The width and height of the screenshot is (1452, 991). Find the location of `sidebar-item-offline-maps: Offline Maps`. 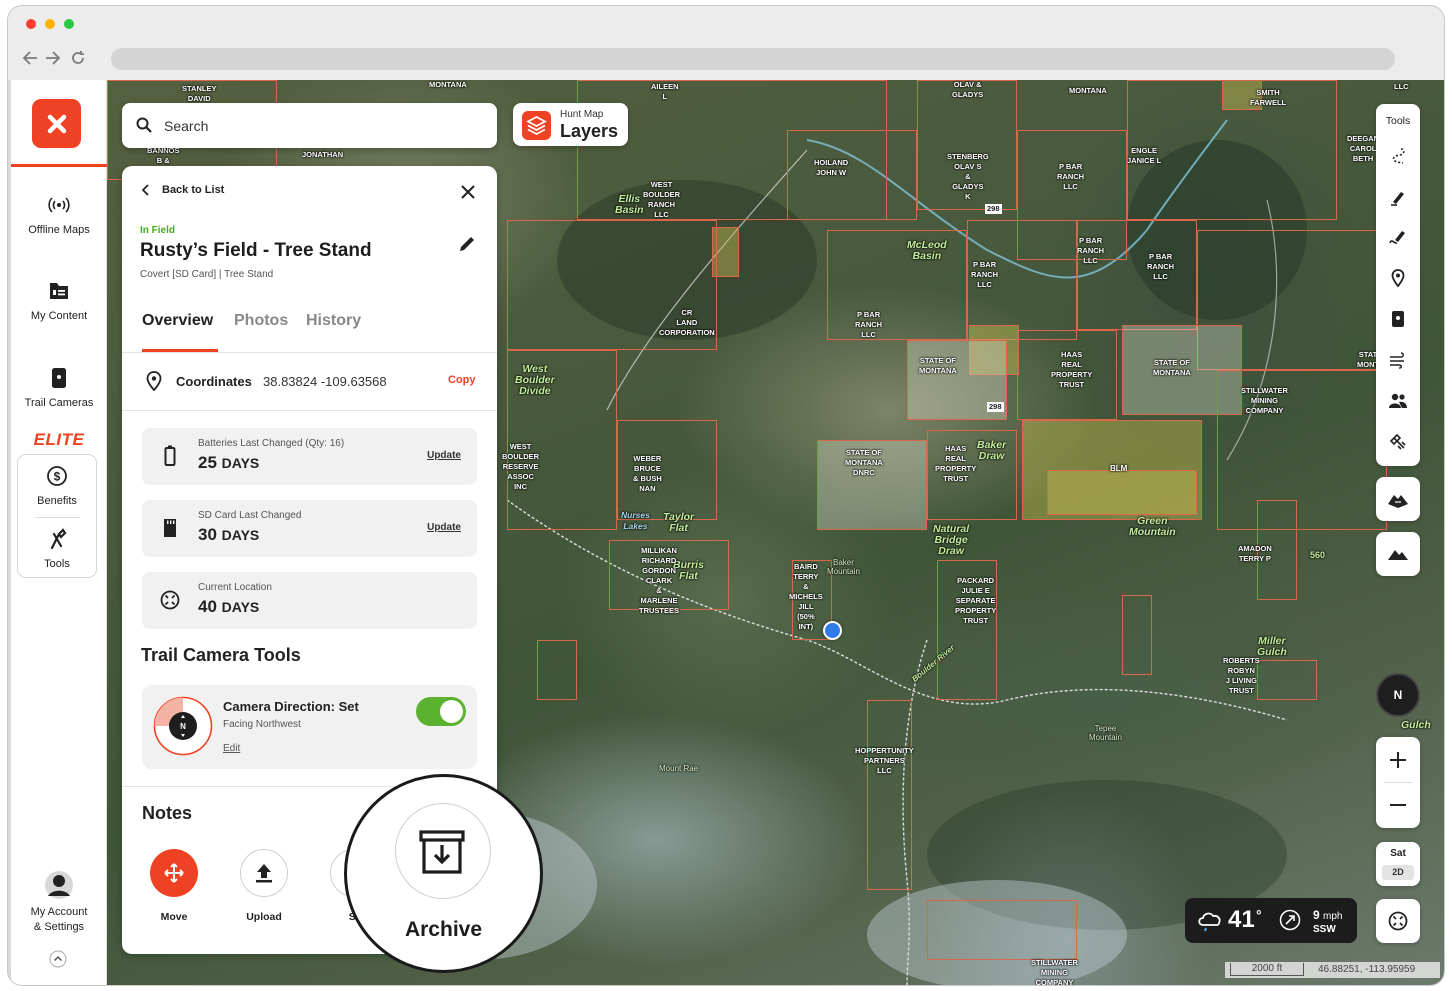

sidebar-item-offline-maps: Offline Maps is located at coordinates (59, 215).